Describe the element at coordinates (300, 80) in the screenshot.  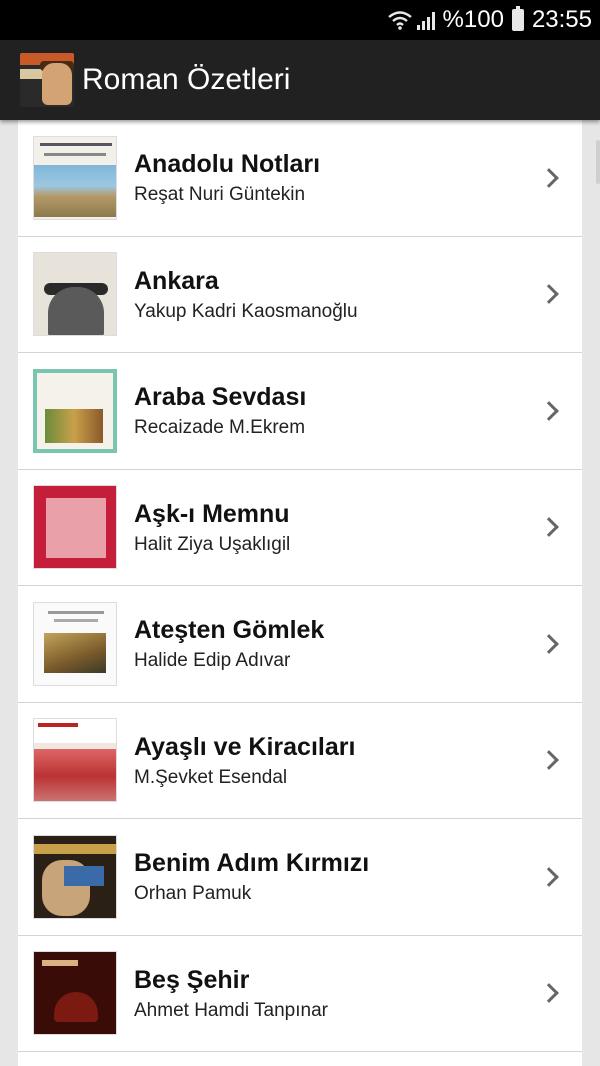
I see `app-bar: Roman Özetleri` at that location.